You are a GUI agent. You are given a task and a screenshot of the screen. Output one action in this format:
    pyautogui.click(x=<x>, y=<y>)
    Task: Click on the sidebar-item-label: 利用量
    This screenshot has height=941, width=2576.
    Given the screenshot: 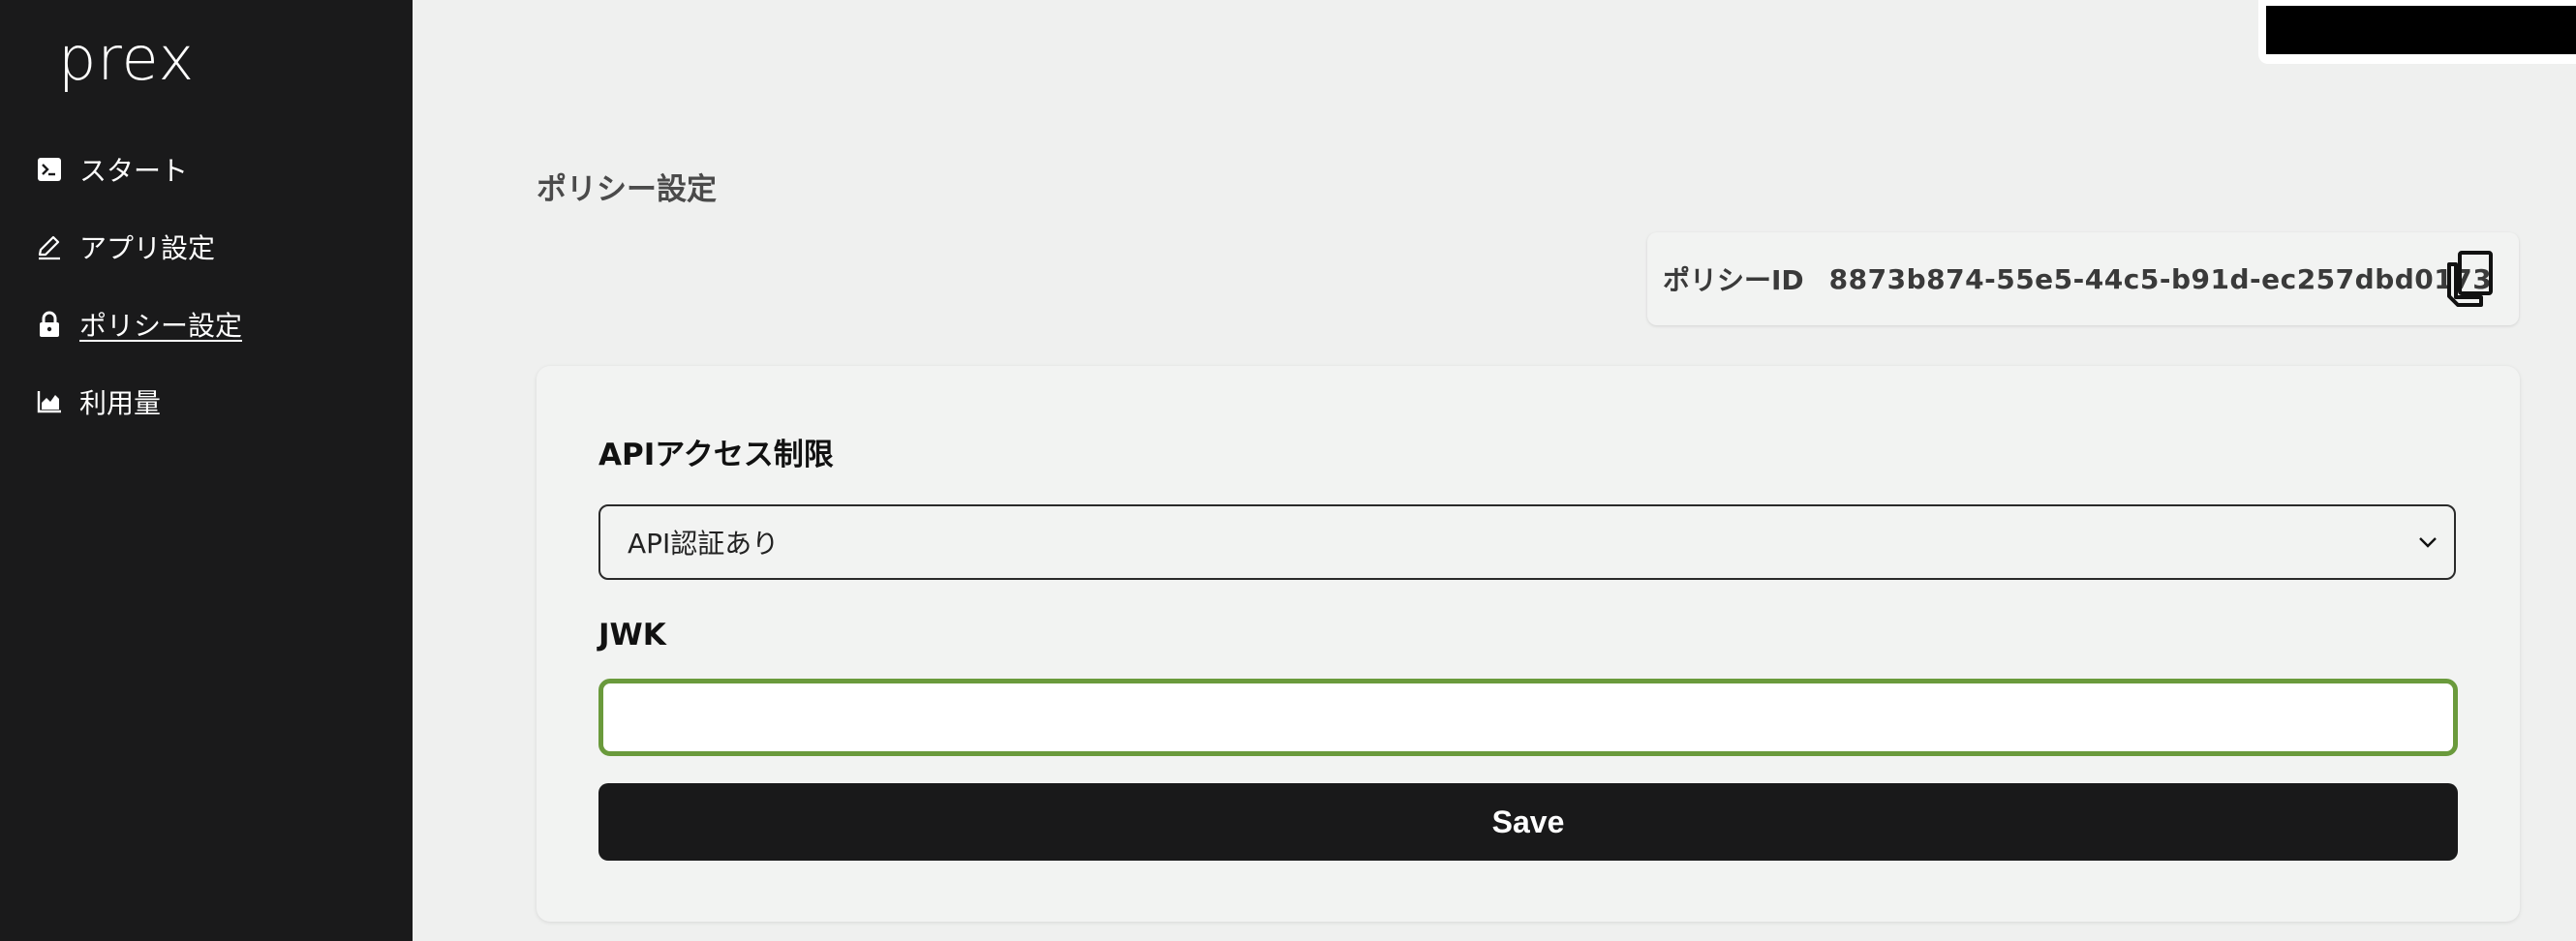 What is the action you would take?
    pyautogui.click(x=120, y=403)
    